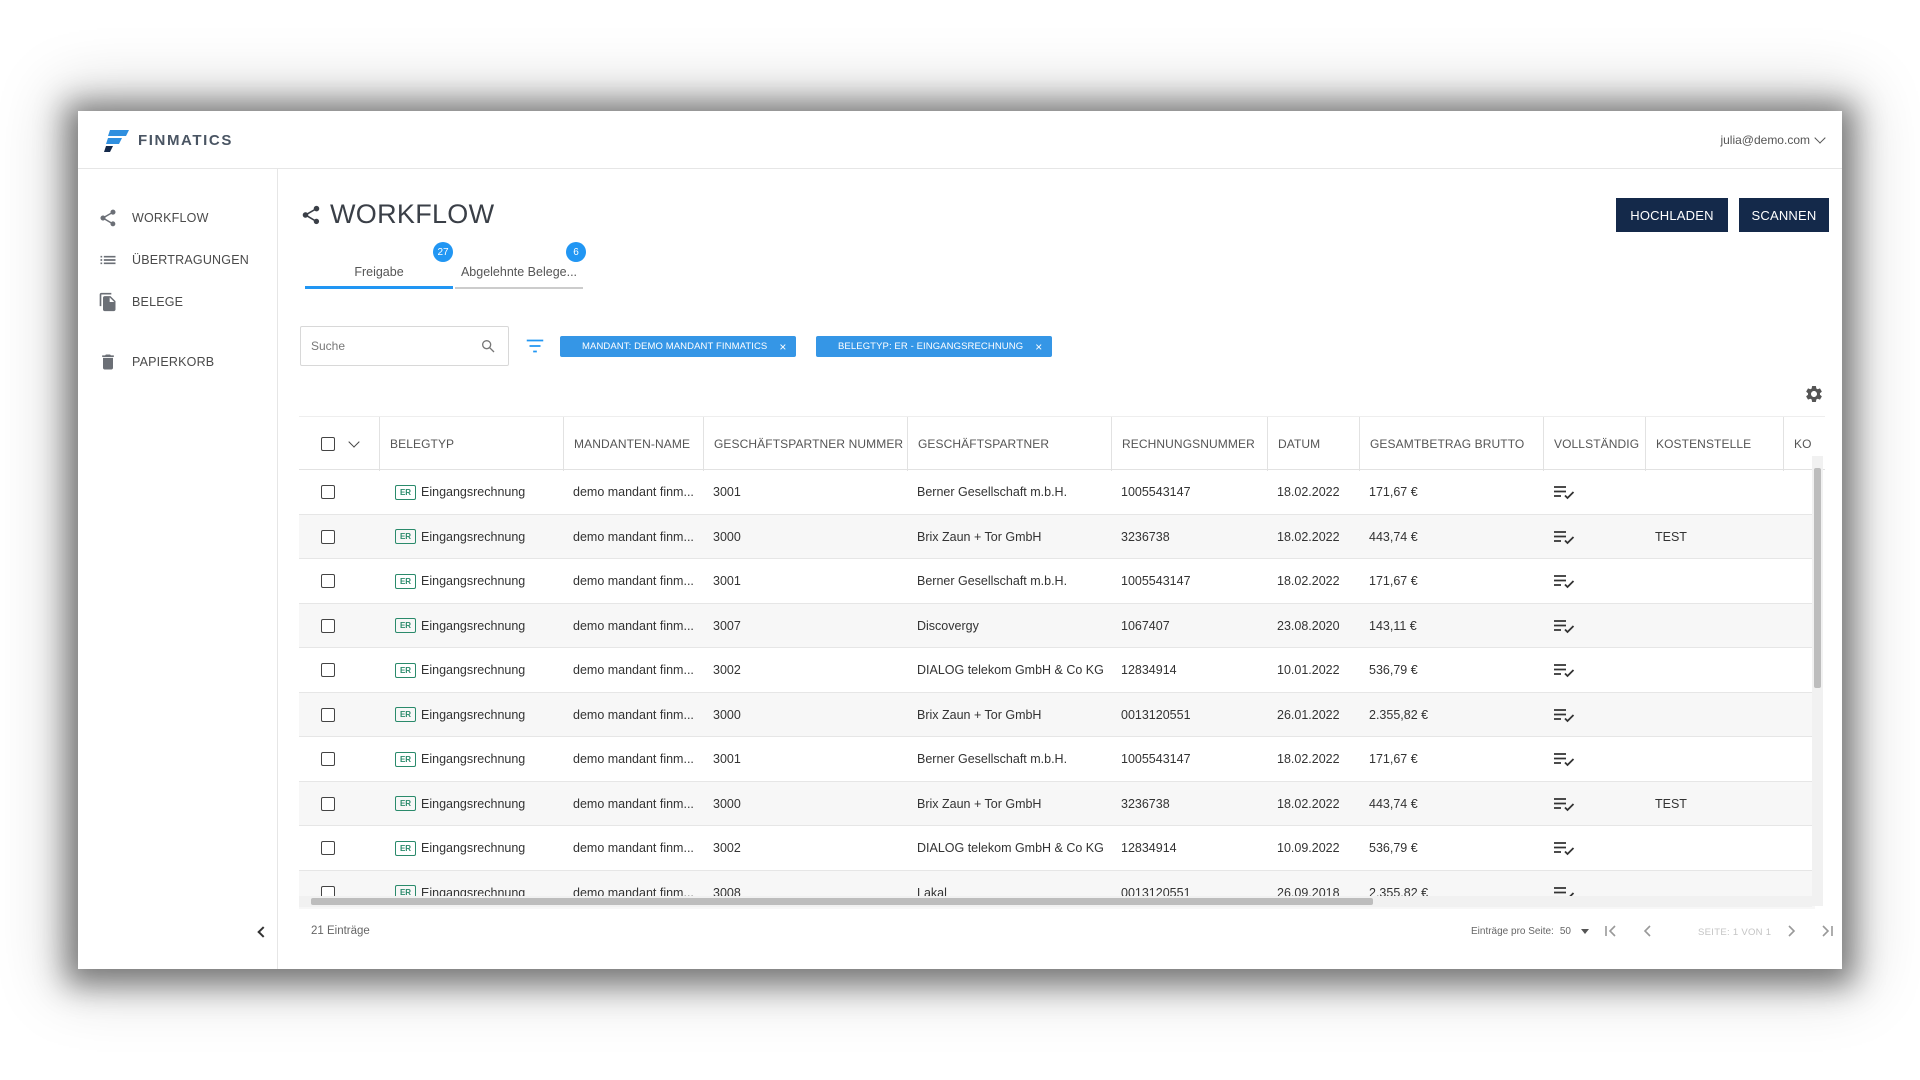  Describe the element at coordinates (1773, 139) in the screenshot. I see `user-menu: julia@demo.com` at that location.